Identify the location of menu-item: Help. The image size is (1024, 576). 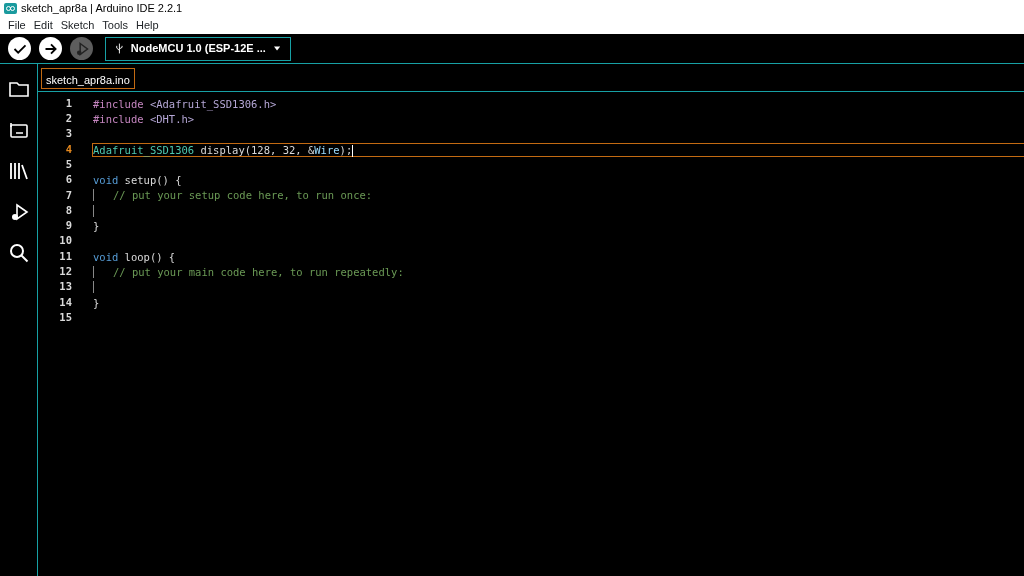
(147, 25).